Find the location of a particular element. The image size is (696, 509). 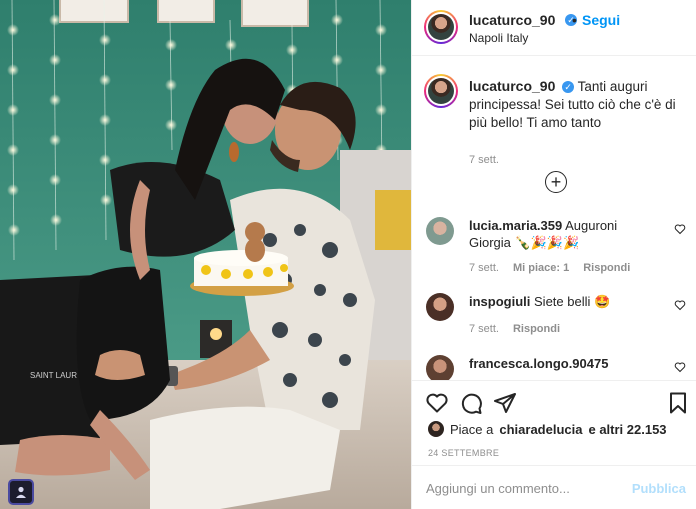

comment-username: lucia.maria.359 is located at coordinates (515, 225).